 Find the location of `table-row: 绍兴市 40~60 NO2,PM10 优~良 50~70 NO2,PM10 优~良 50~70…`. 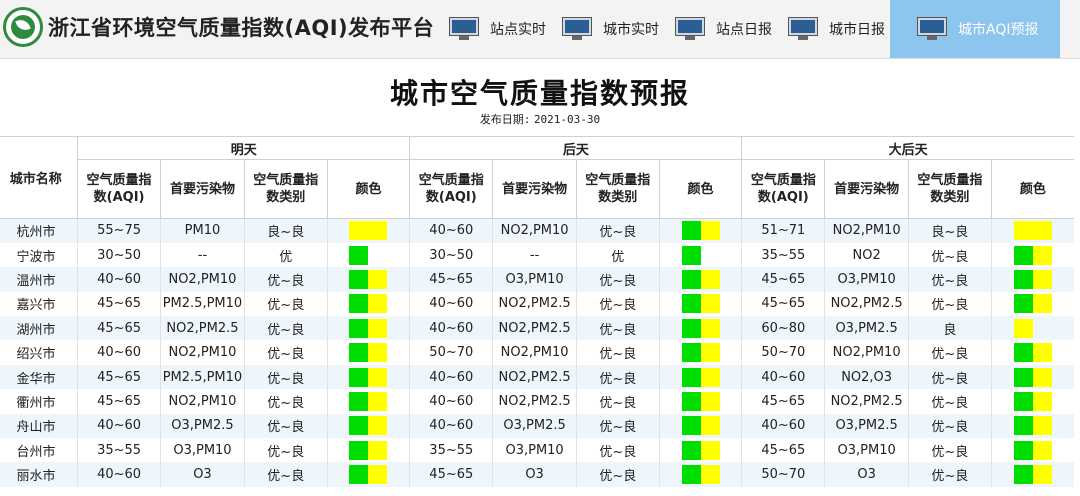

table-row: 绍兴市 40~60 NO2,PM10 优~良 50~70 NO2,PM10 优~良 50~70… is located at coordinates (537, 352).